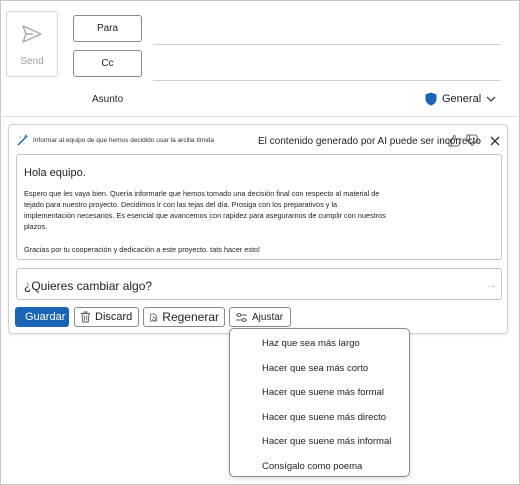 This screenshot has width=520, height=485. I want to click on adjust-button: Ajustar, so click(260, 317).